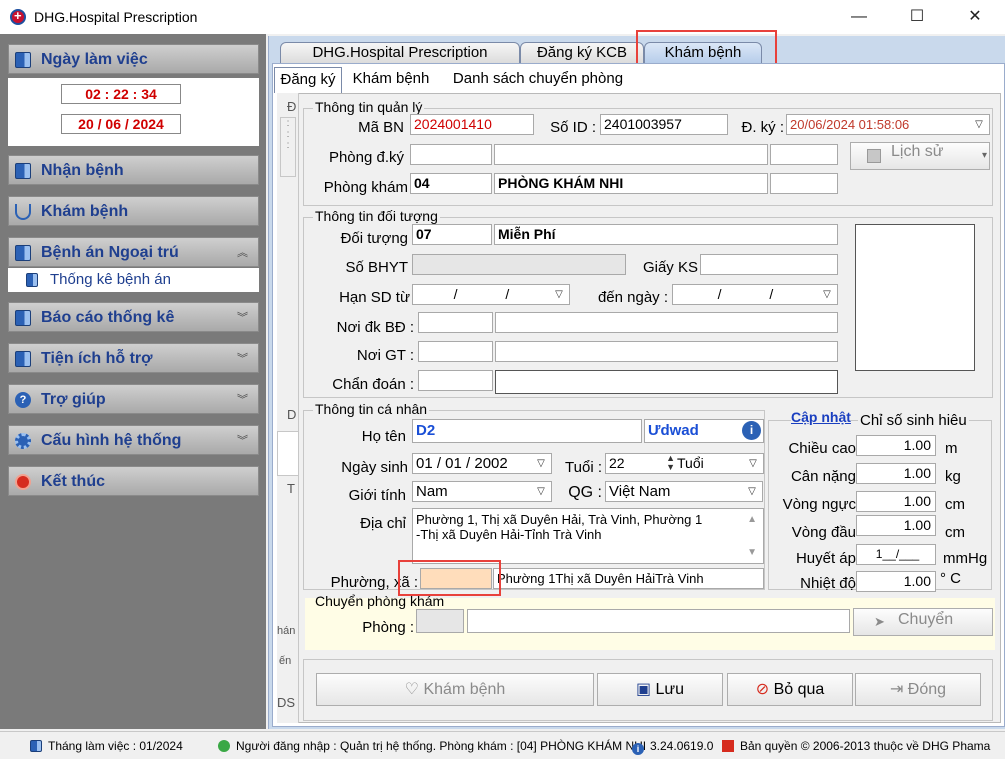  I want to click on room-reg-name-field, so click(631, 154).